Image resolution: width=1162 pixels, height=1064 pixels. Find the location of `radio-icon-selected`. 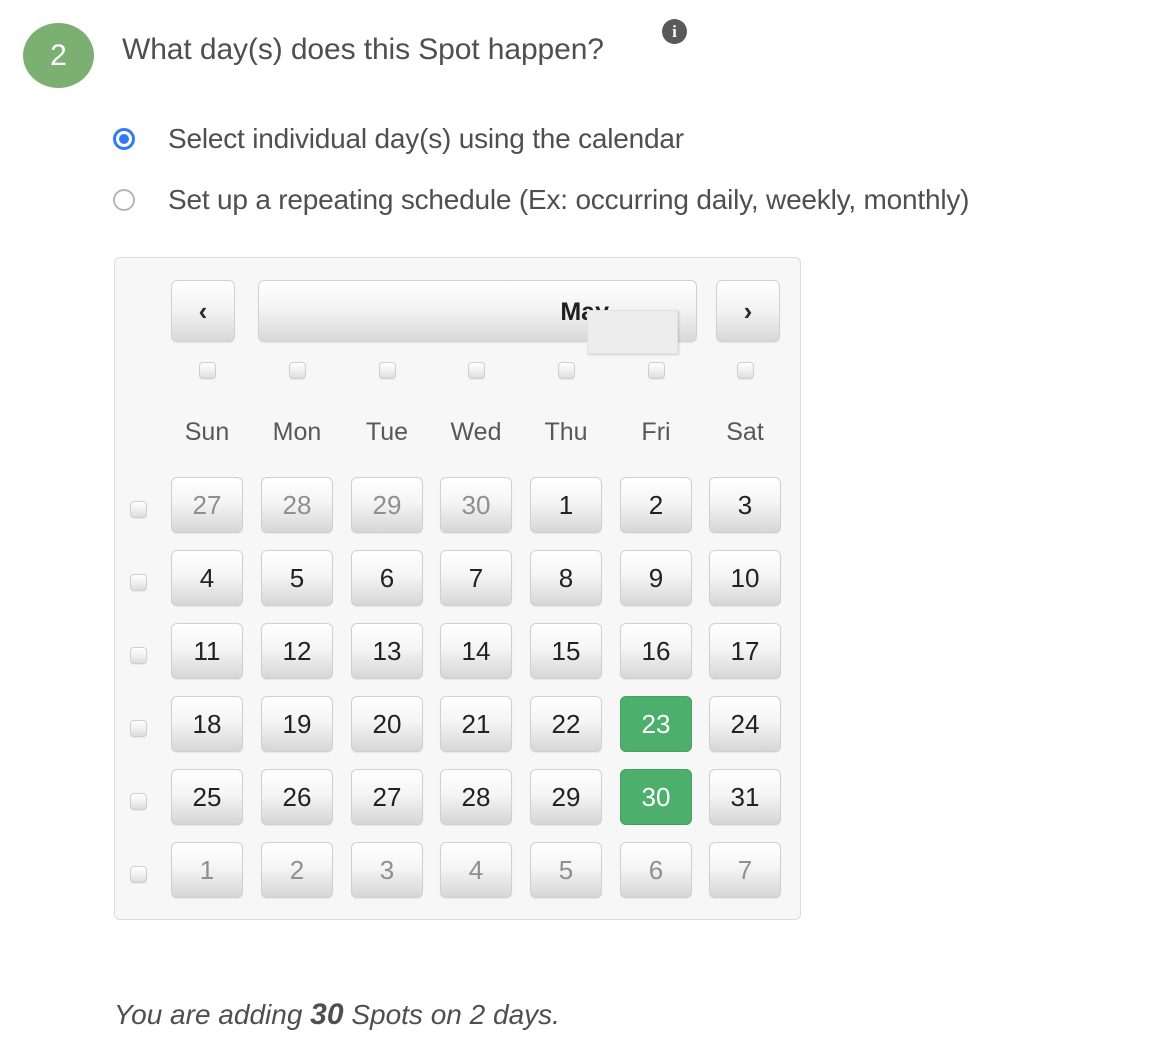

radio-icon-selected is located at coordinates (124, 138).